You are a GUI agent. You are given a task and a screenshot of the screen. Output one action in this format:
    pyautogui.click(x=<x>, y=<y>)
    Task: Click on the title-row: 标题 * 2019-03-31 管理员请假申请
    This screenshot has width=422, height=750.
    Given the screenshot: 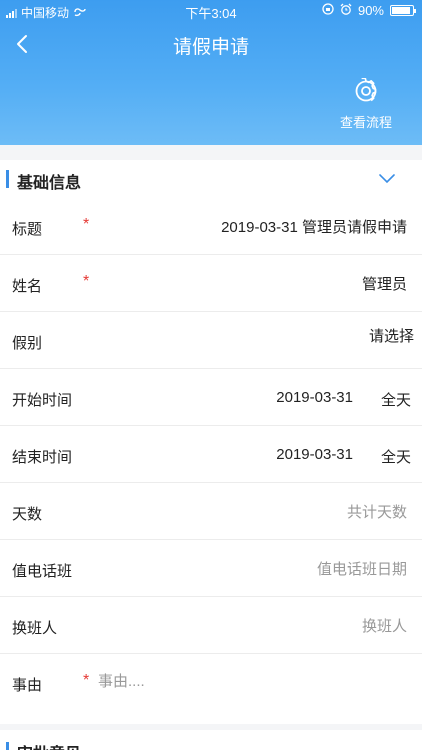 What is the action you would take?
    pyautogui.click(x=211, y=226)
    